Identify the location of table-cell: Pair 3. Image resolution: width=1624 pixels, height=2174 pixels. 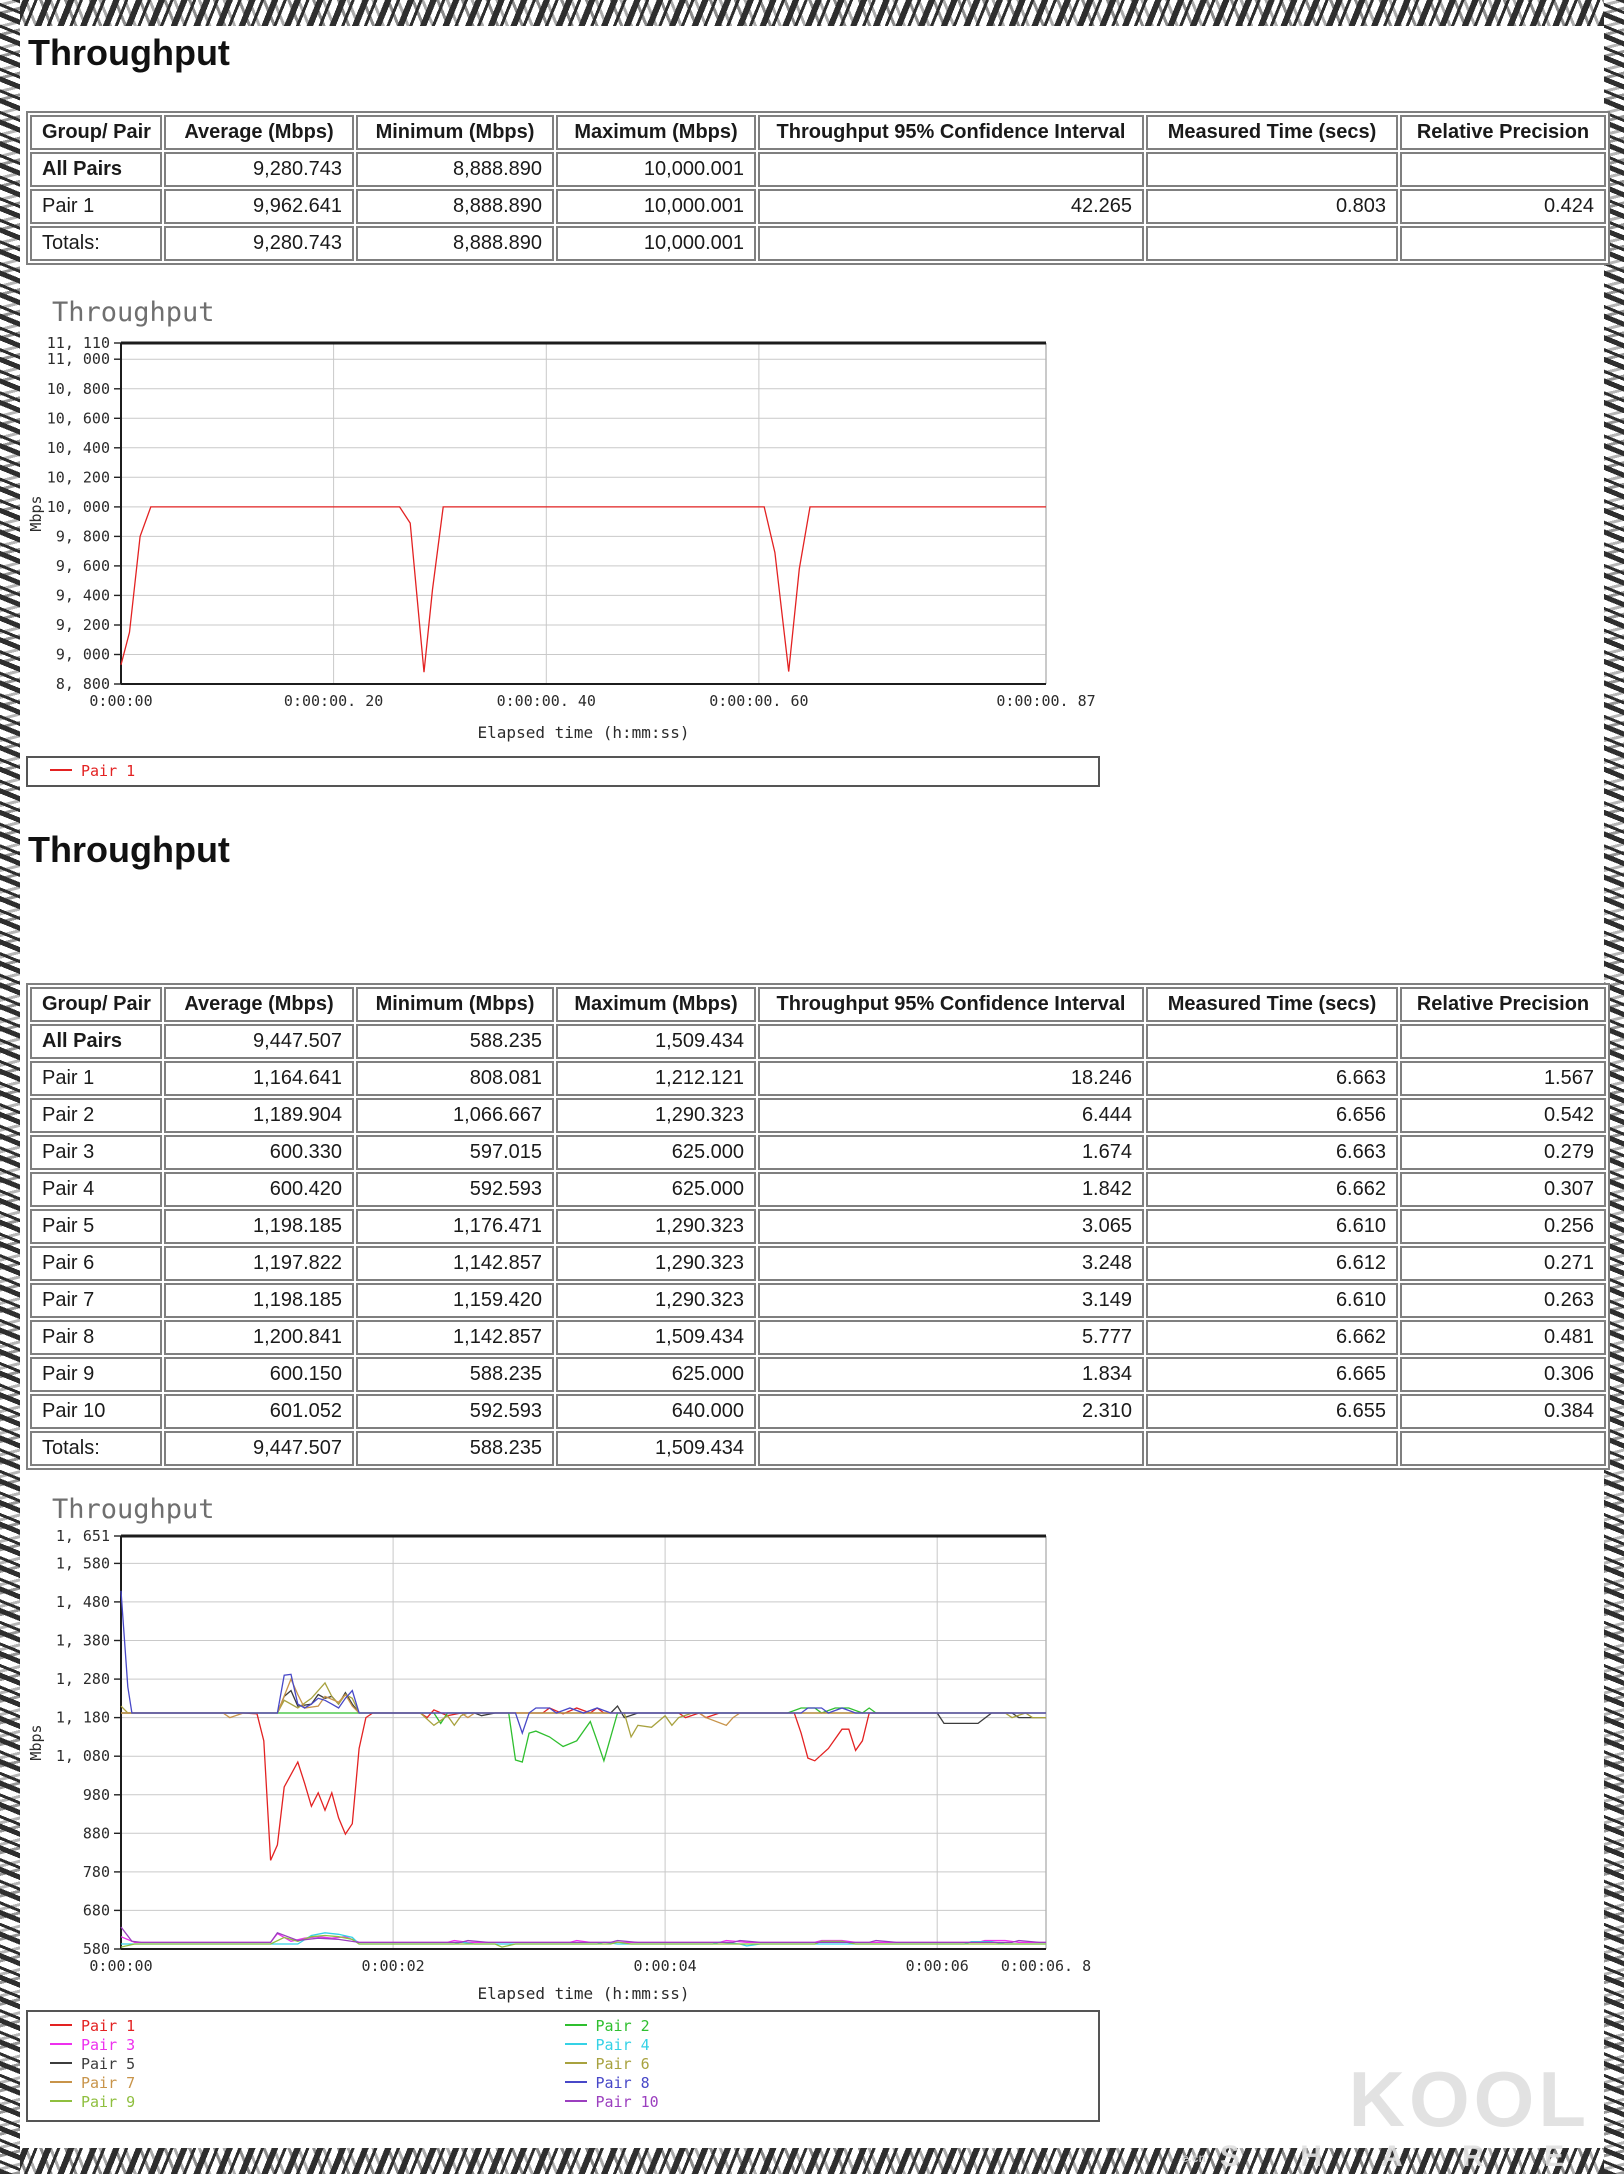
(96, 1152).